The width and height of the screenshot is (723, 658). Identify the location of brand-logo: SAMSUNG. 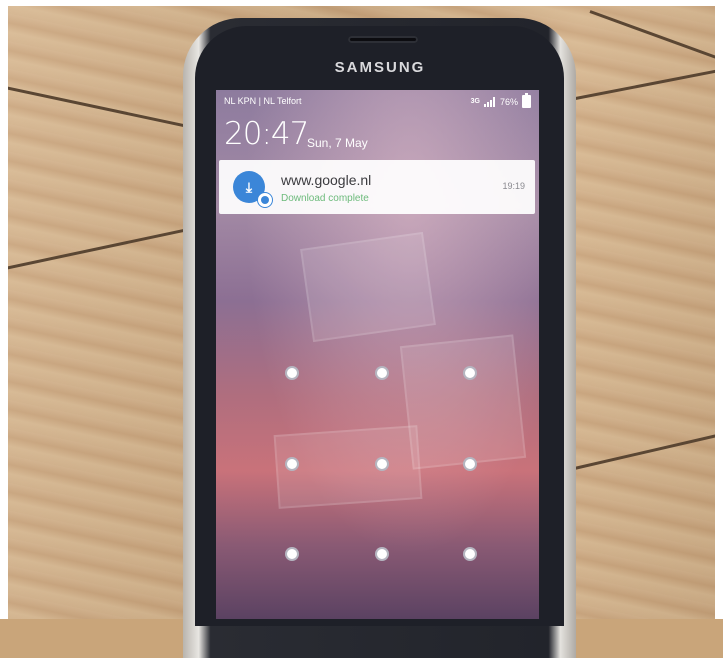
(380, 67).